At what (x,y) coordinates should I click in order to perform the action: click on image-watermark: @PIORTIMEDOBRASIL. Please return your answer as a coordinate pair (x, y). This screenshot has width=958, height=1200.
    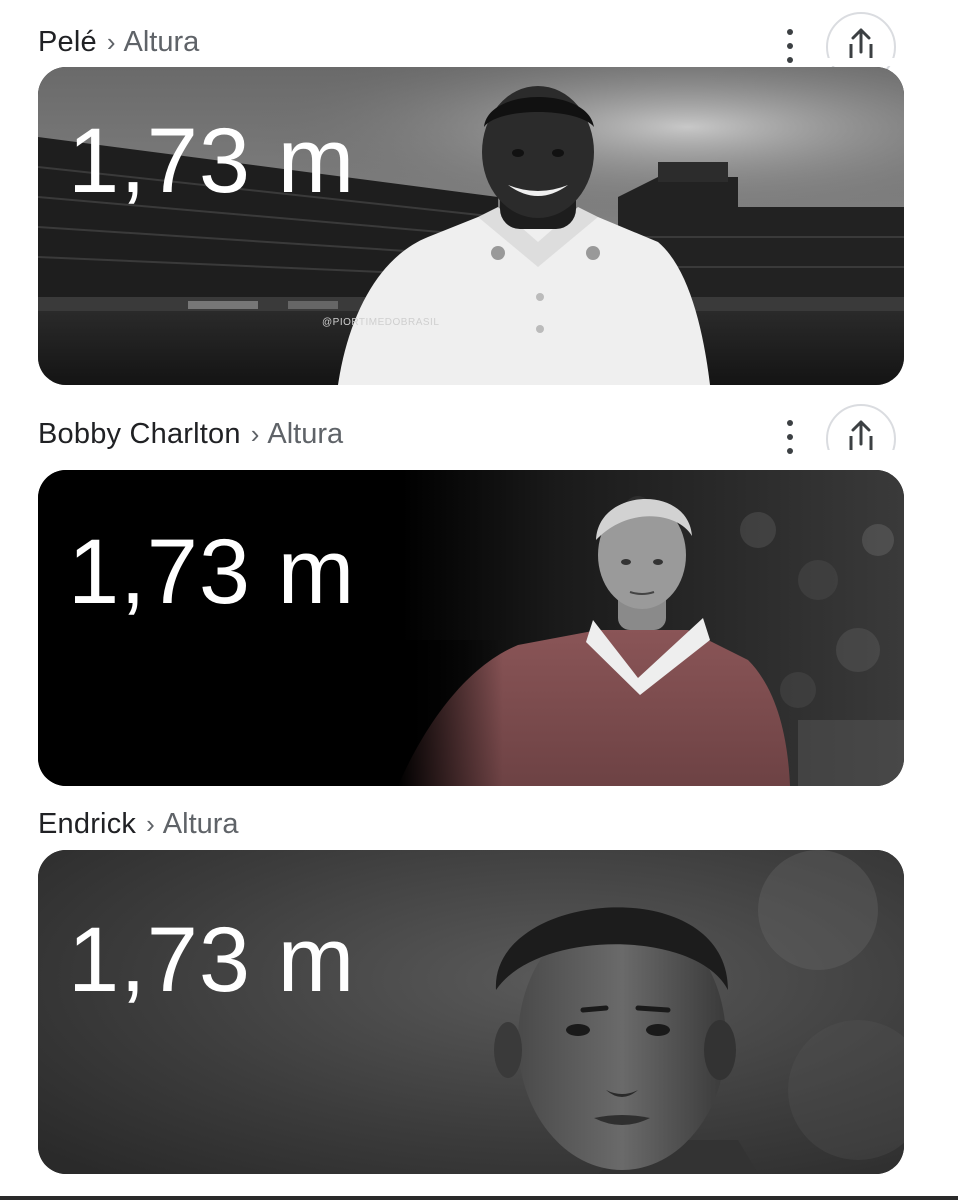
    Looking at the image, I should click on (381, 322).